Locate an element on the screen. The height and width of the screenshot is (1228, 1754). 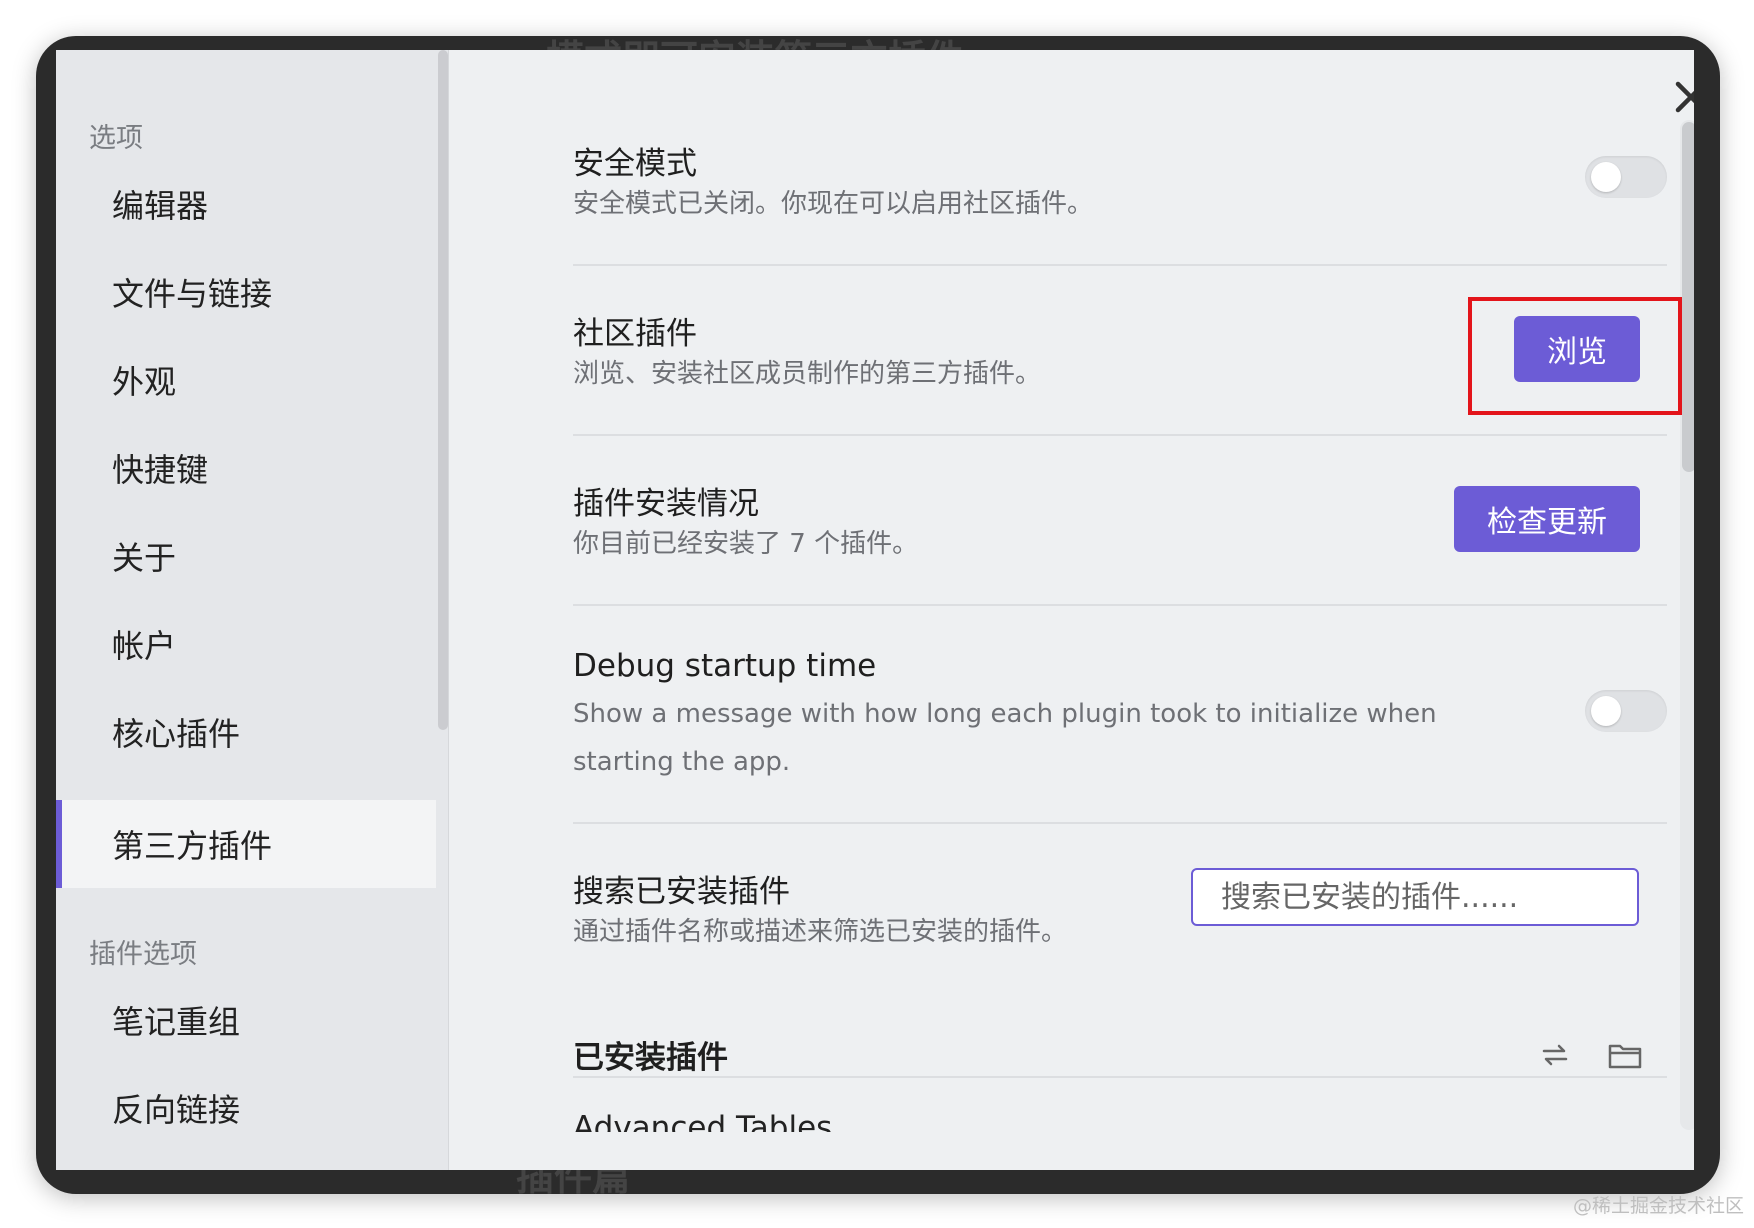
sidebar-scrollbar is located at coordinates (443, 390).